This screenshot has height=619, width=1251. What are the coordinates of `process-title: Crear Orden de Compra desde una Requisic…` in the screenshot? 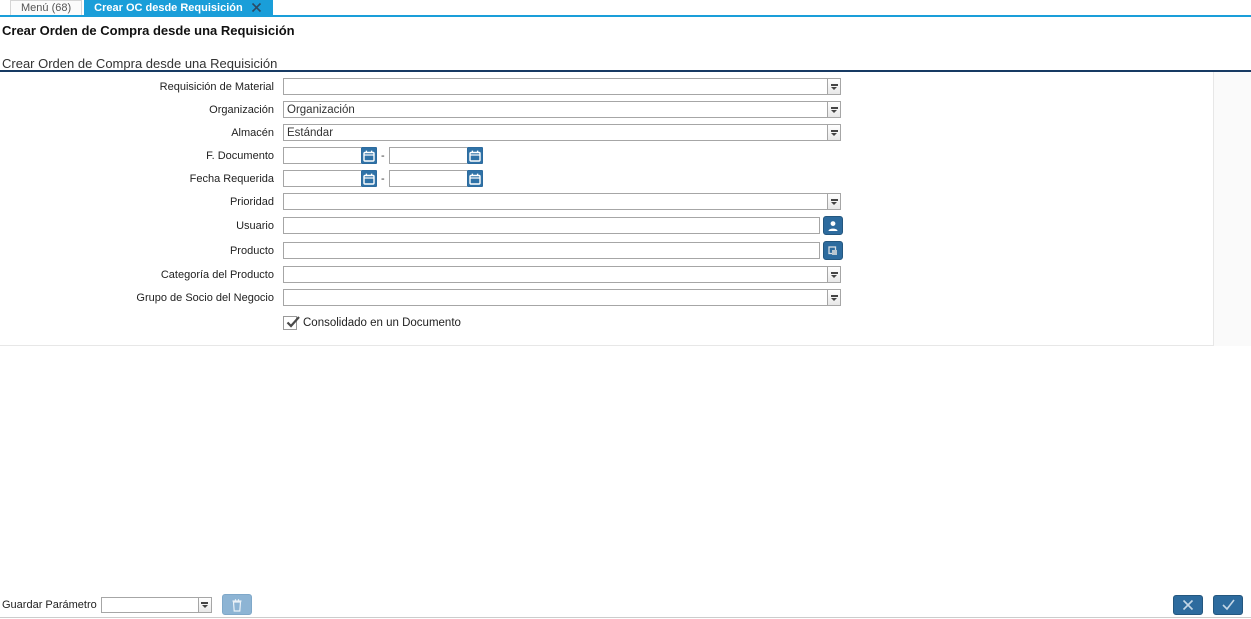 It's located at (140, 63).